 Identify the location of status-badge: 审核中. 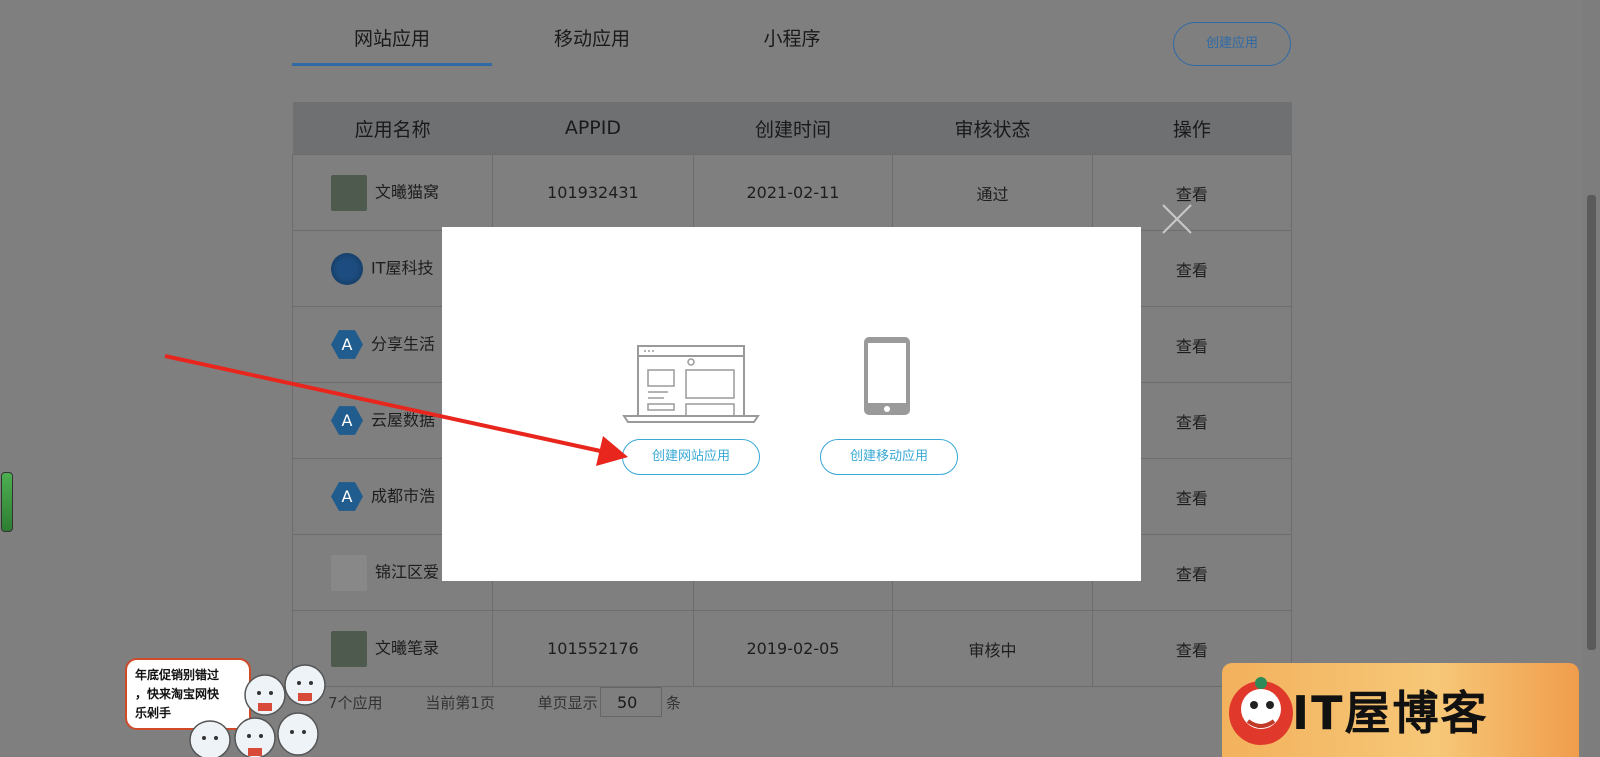
(992, 648).